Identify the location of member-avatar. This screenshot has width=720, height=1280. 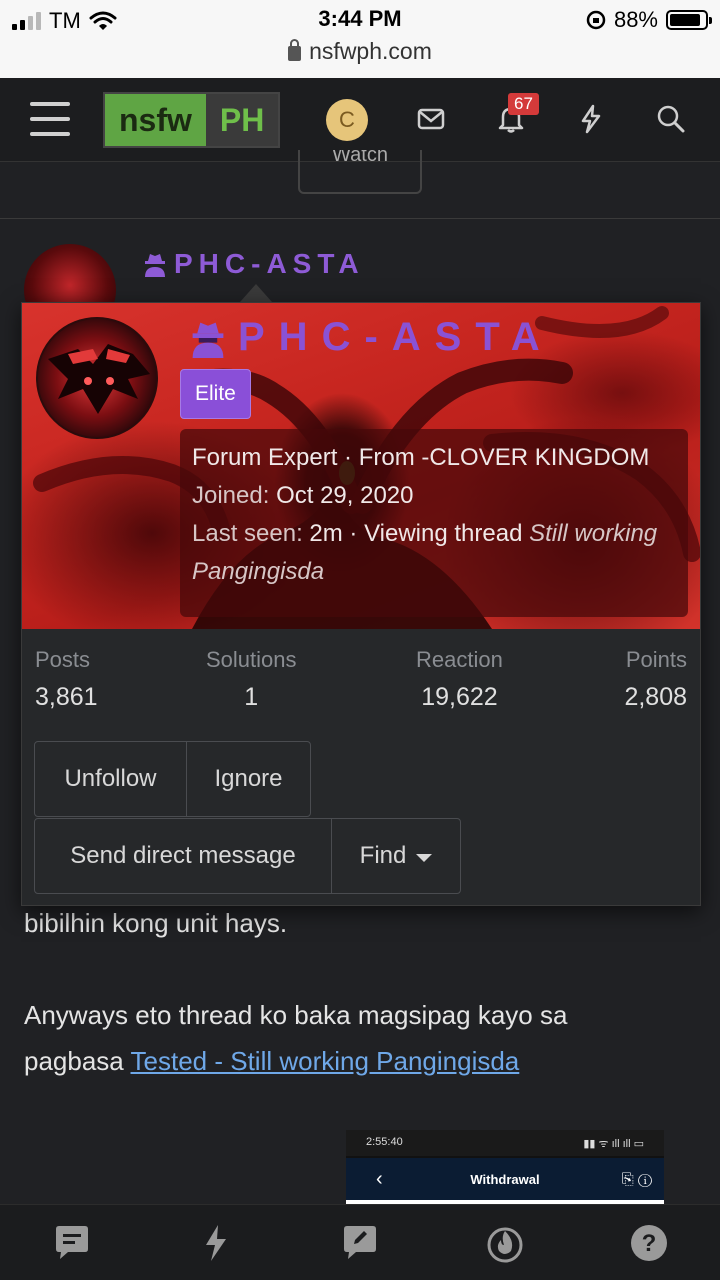
(97, 378).